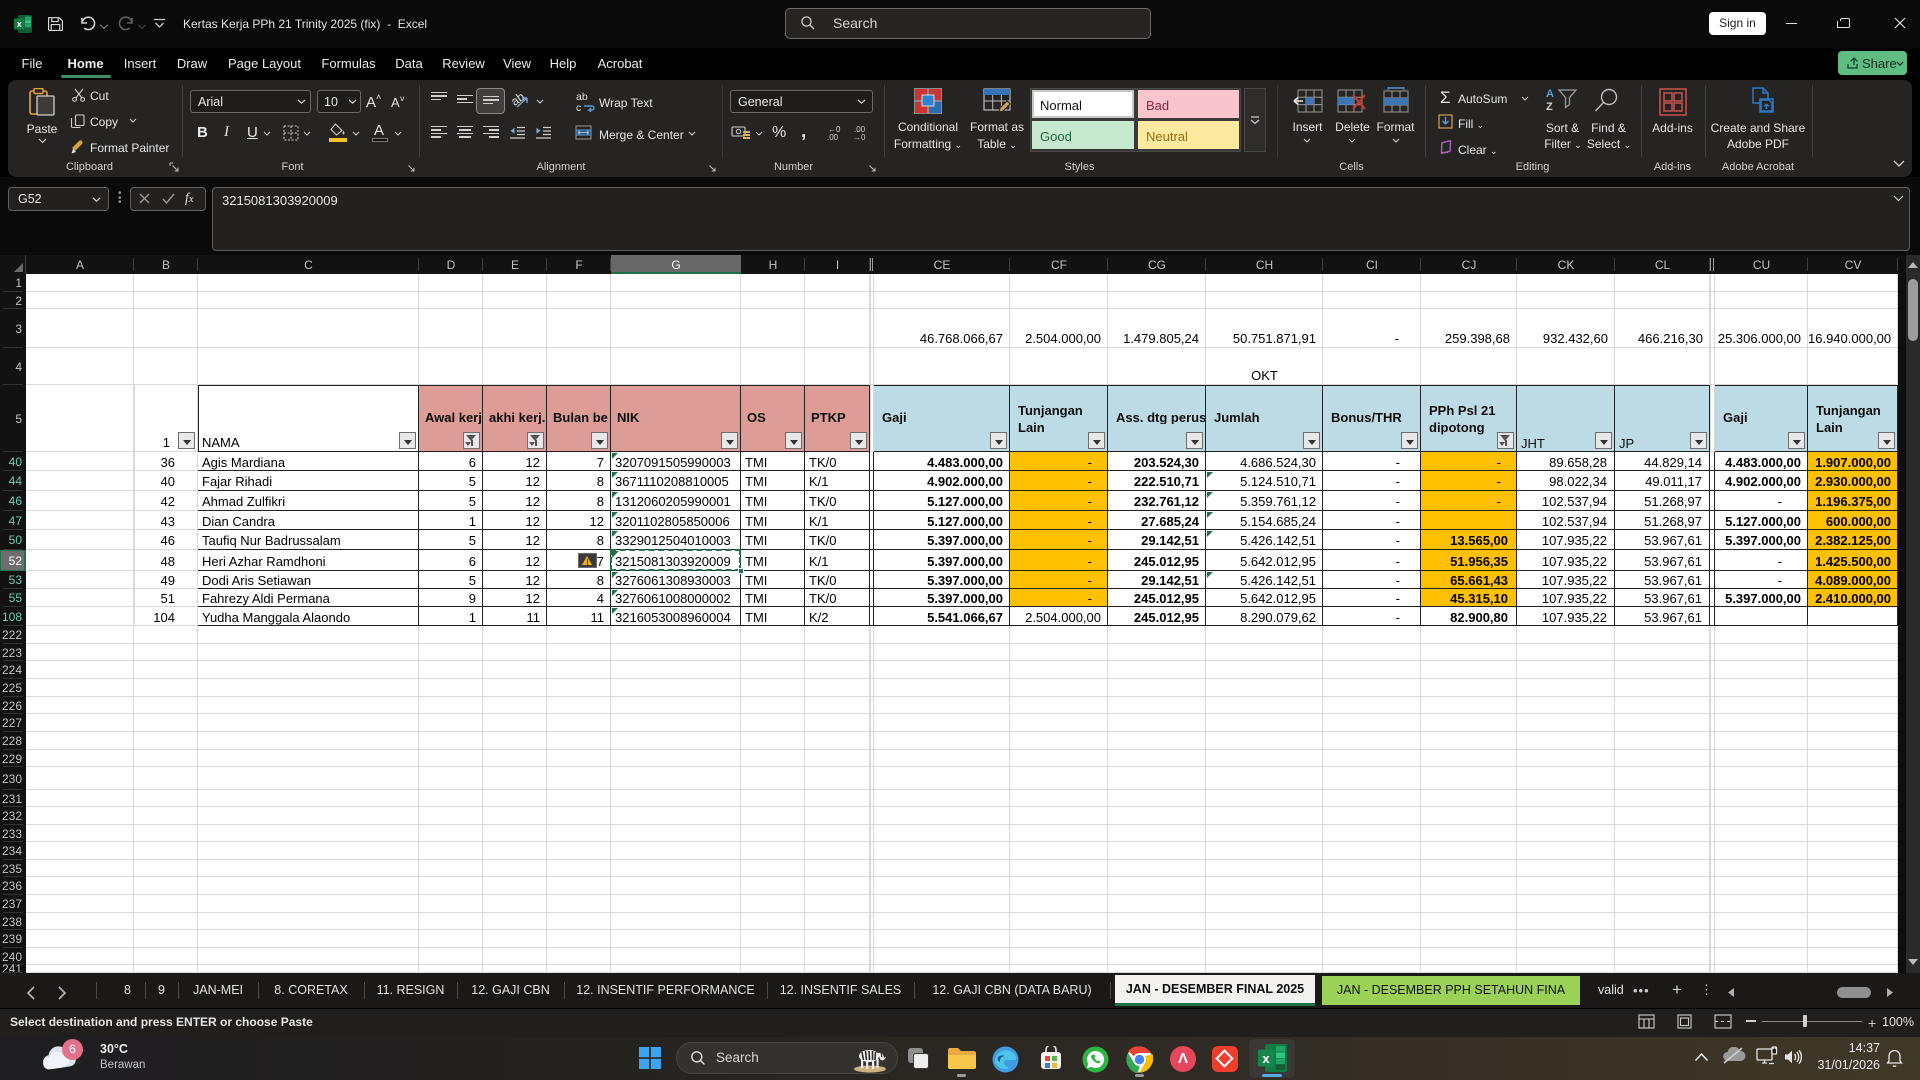 The height and width of the screenshot is (1080, 1920). What do you see at coordinates (833, 137) in the screenshot?
I see `svg-text: .00` at bounding box center [833, 137].